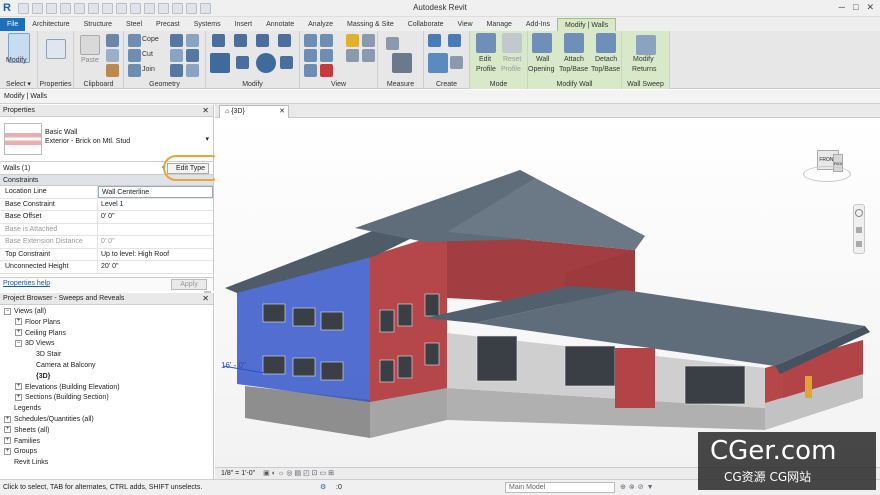  What do you see at coordinates (106, 431) in the screenshot?
I see `browser-item: + Sheets (all)` at bounding box center [106, 431].